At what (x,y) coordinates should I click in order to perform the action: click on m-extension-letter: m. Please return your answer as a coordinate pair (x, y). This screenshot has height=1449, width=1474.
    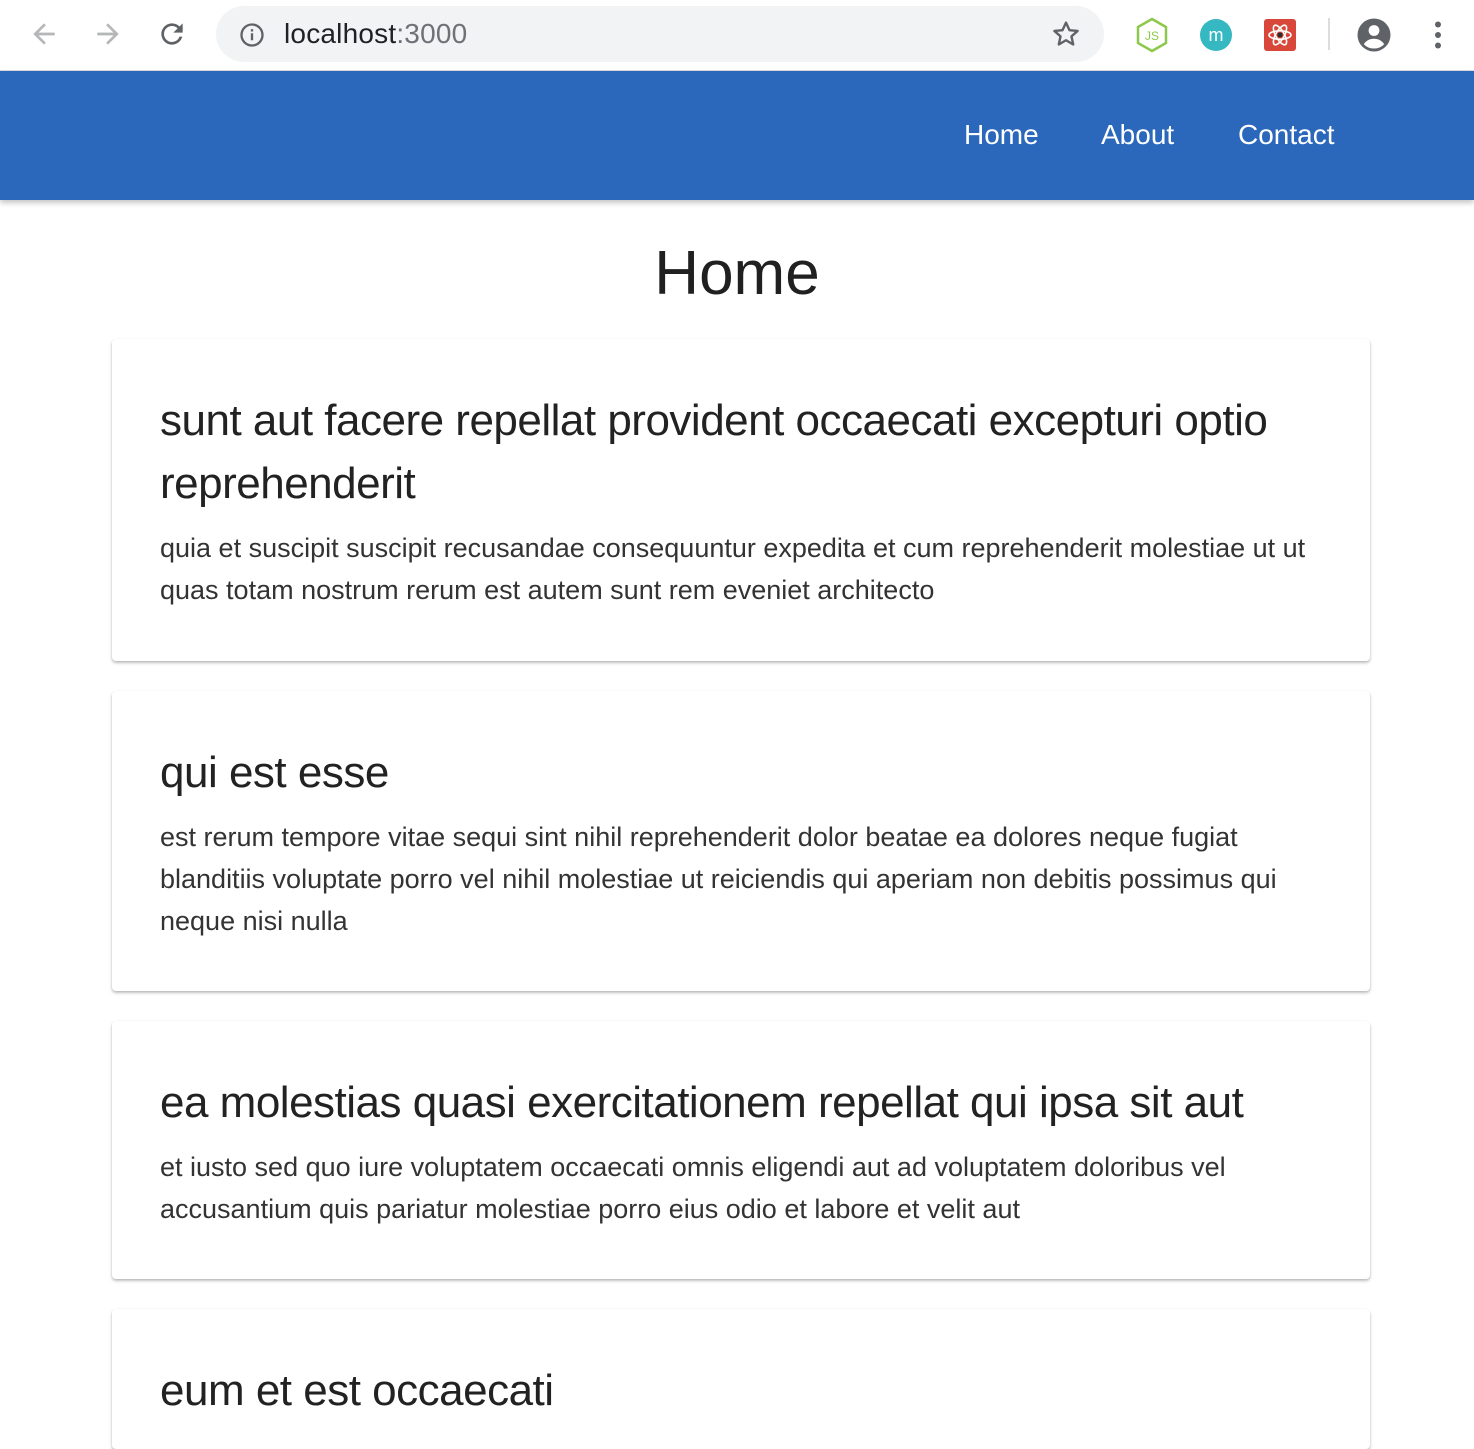
    Looking at the image, I should click on (1216, 35).